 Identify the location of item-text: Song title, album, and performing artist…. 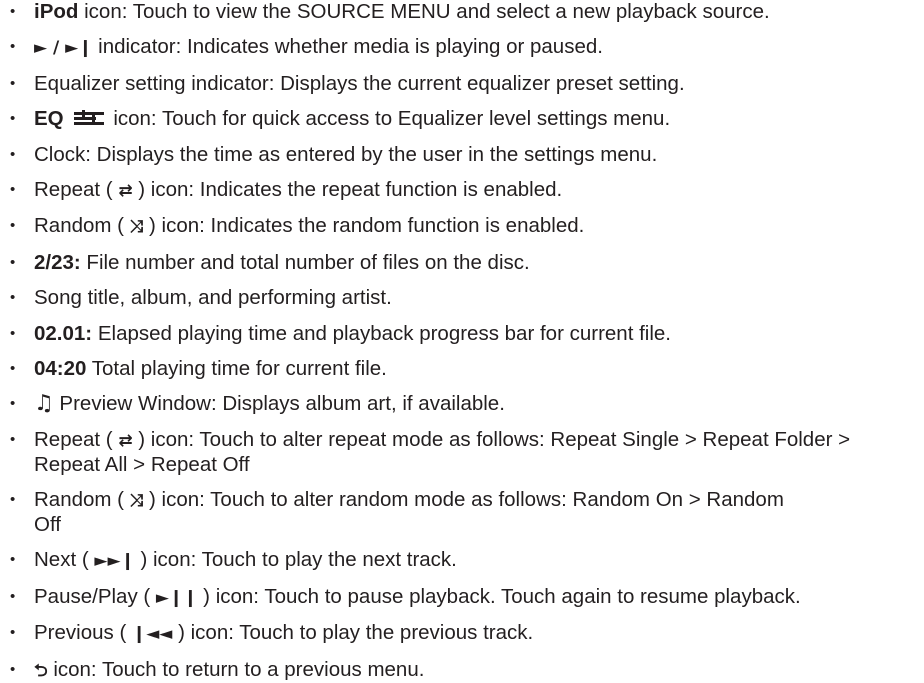
(213, 298).